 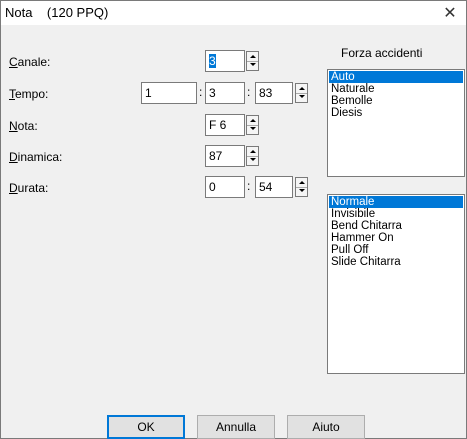 I want to click on canale-field: 3, so click(x=225, y=61).